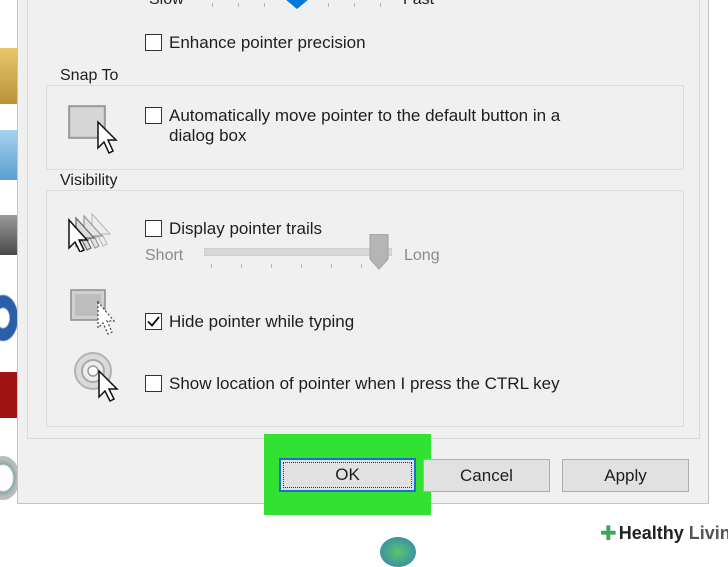 Image resolution: width=728 pixels, height=567 pixels. What do you see at coordinates (164, 255) in the screenshot?
I see `trail-short-label: Short` at bounding box center [164, 255].